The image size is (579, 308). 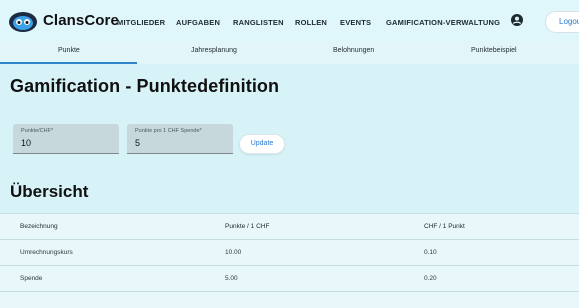 What do you see at coordinates (517, 20) in the screenshot?
I see `account-icon` at bounding box center [517, 20].